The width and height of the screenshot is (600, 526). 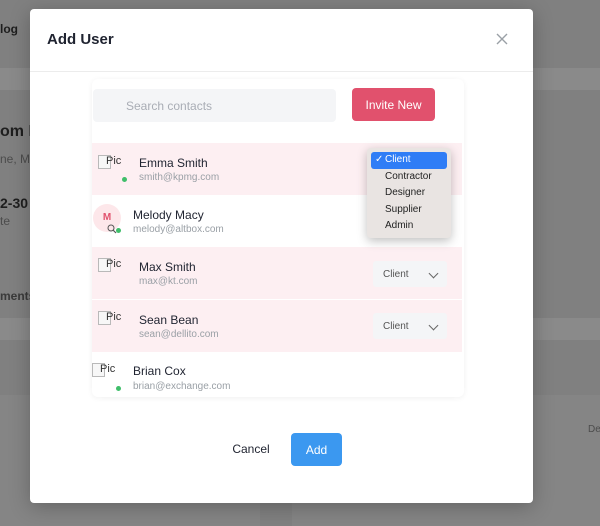 I want to click on bg-date: 2-30, so click(x=14, y=203).